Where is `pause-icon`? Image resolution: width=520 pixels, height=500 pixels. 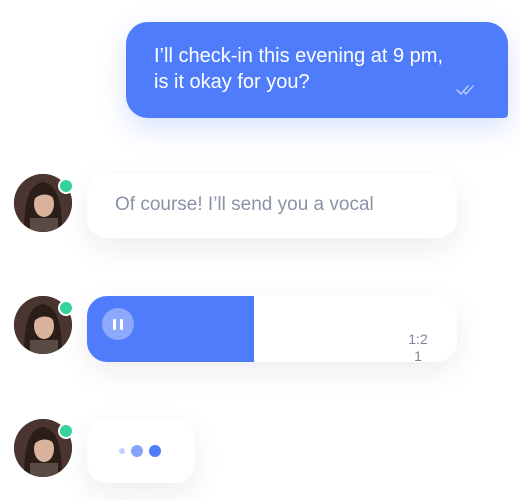 pause-icon is located at coordinates (114, 324).